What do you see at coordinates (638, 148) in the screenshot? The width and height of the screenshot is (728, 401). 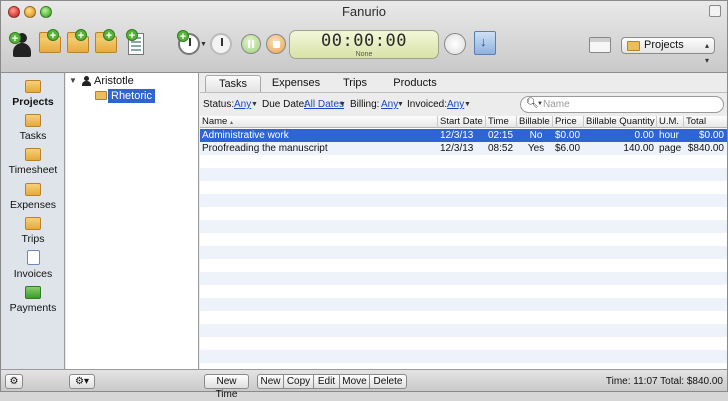 I see `table-cell-qty: 140.00` at bounding box center [638, 148].